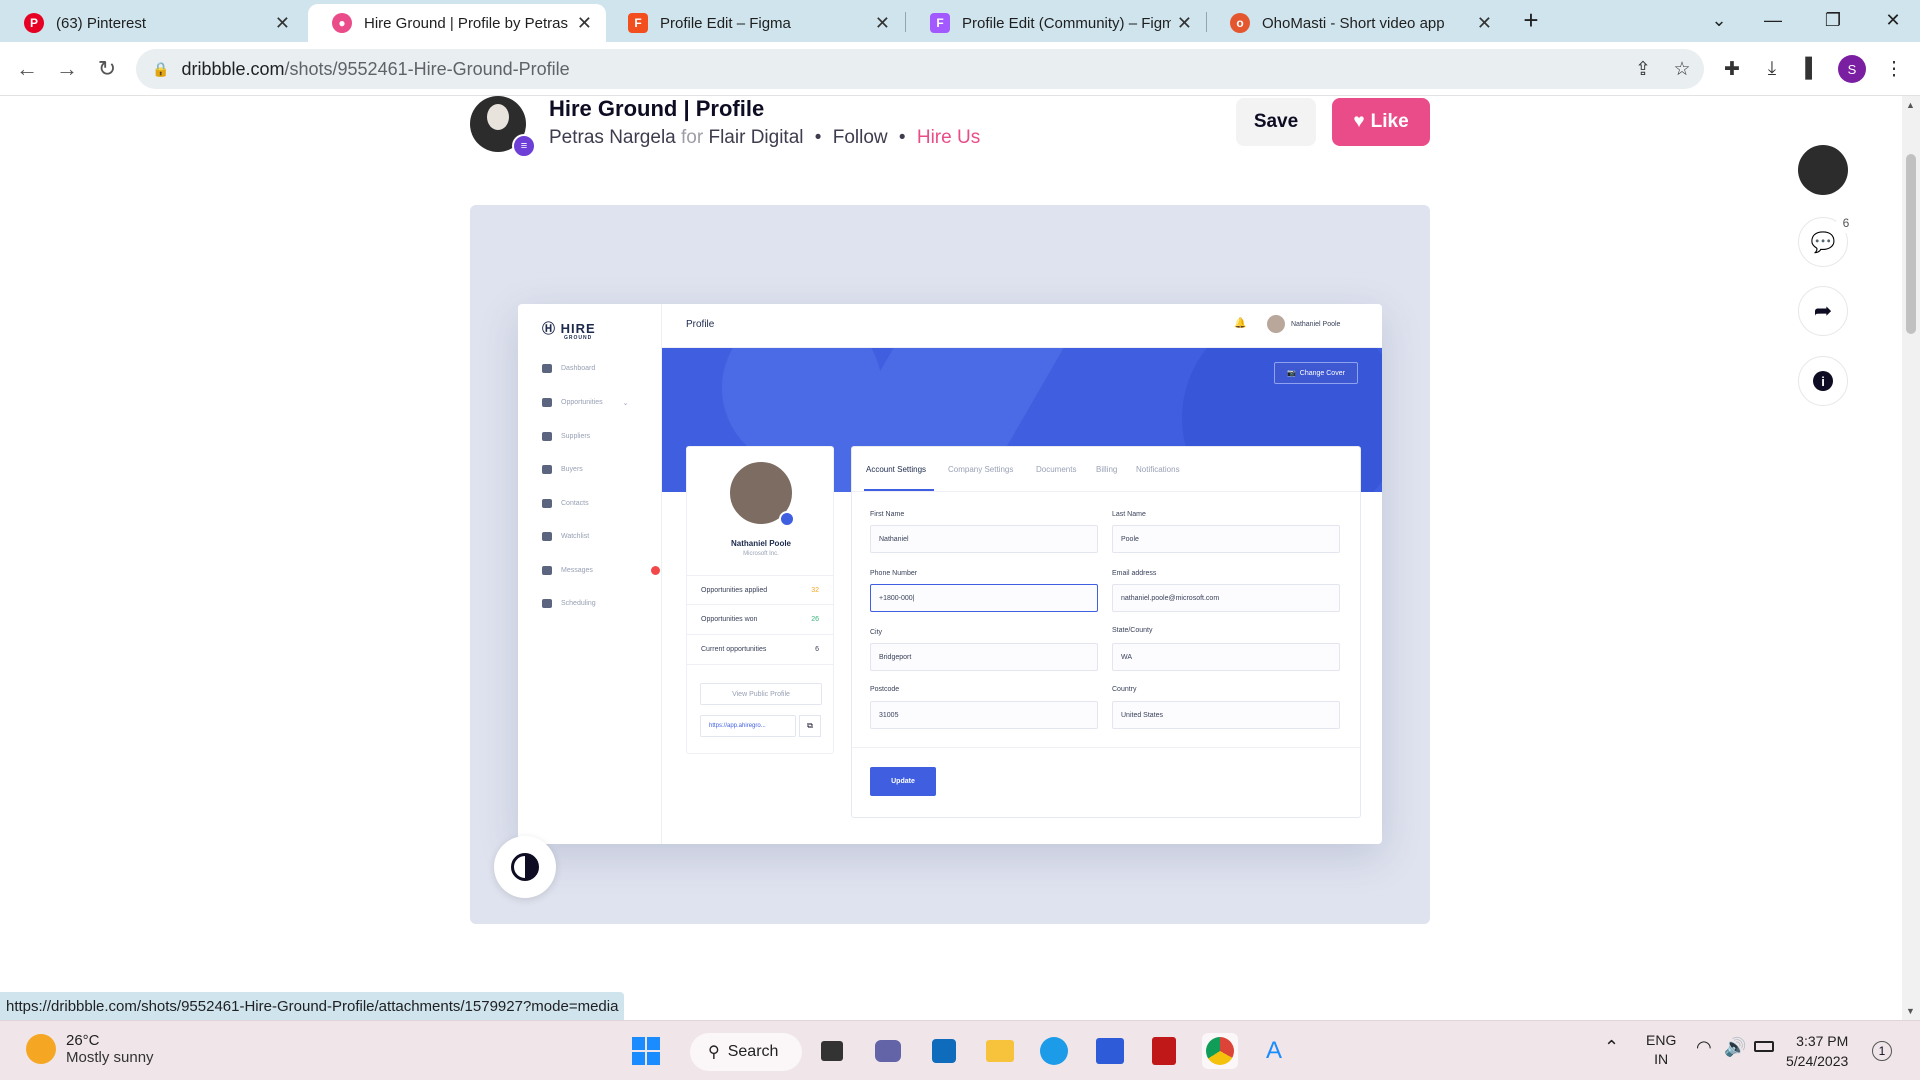 This screenshot has height=1080, width=1920. Describe the element at coordinates (1817, 1051) in the screenshot. I see `clock: 3:37 PM 5/24/2023` at that location.